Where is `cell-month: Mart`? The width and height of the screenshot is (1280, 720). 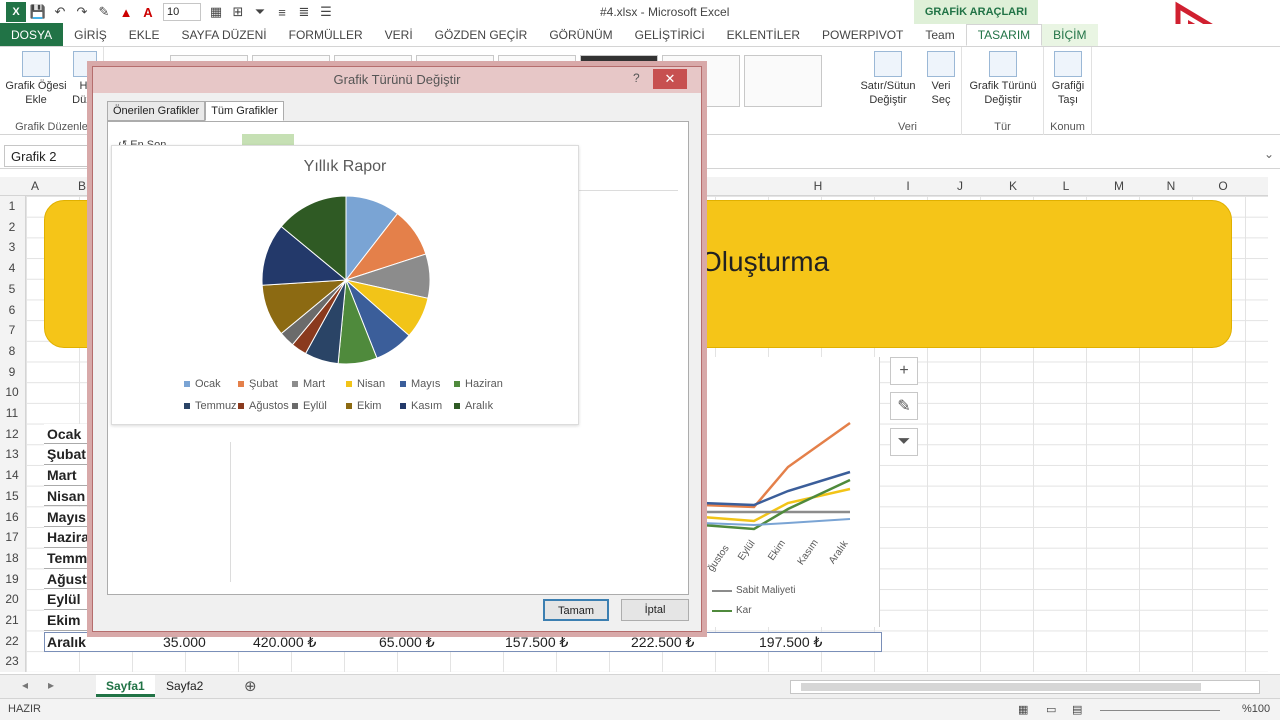
cell-month: Mart is located at coordinates (69, 475).